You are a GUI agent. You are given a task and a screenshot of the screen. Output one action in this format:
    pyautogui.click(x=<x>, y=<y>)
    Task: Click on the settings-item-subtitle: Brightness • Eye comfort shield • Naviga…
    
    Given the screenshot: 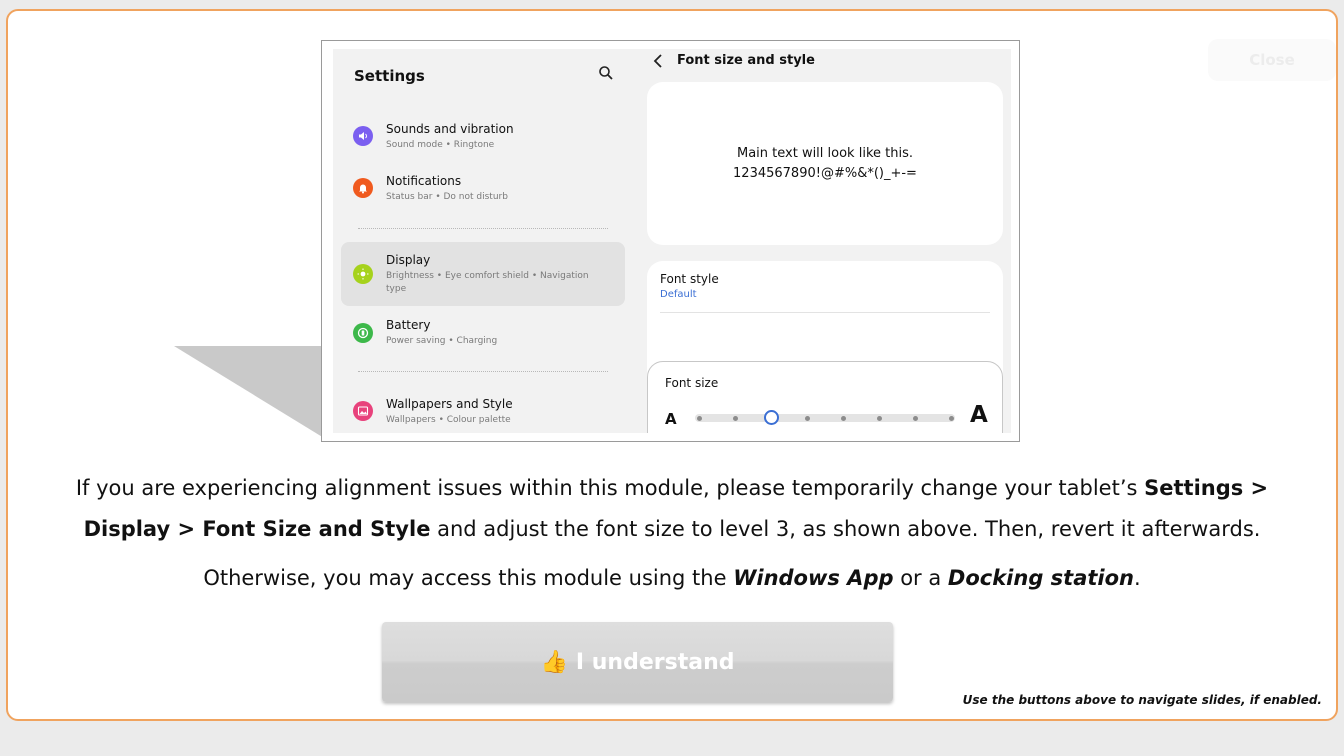 What is the action you would take?
    pyautogui.click(x=487, y=276)
    